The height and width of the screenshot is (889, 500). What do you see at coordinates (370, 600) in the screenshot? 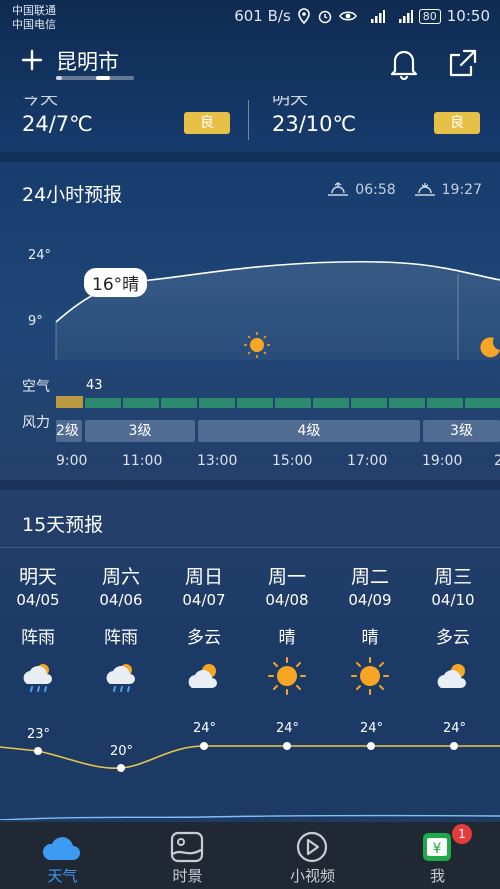
I see `day-date: 04/09` at bounding box center [370, 600].